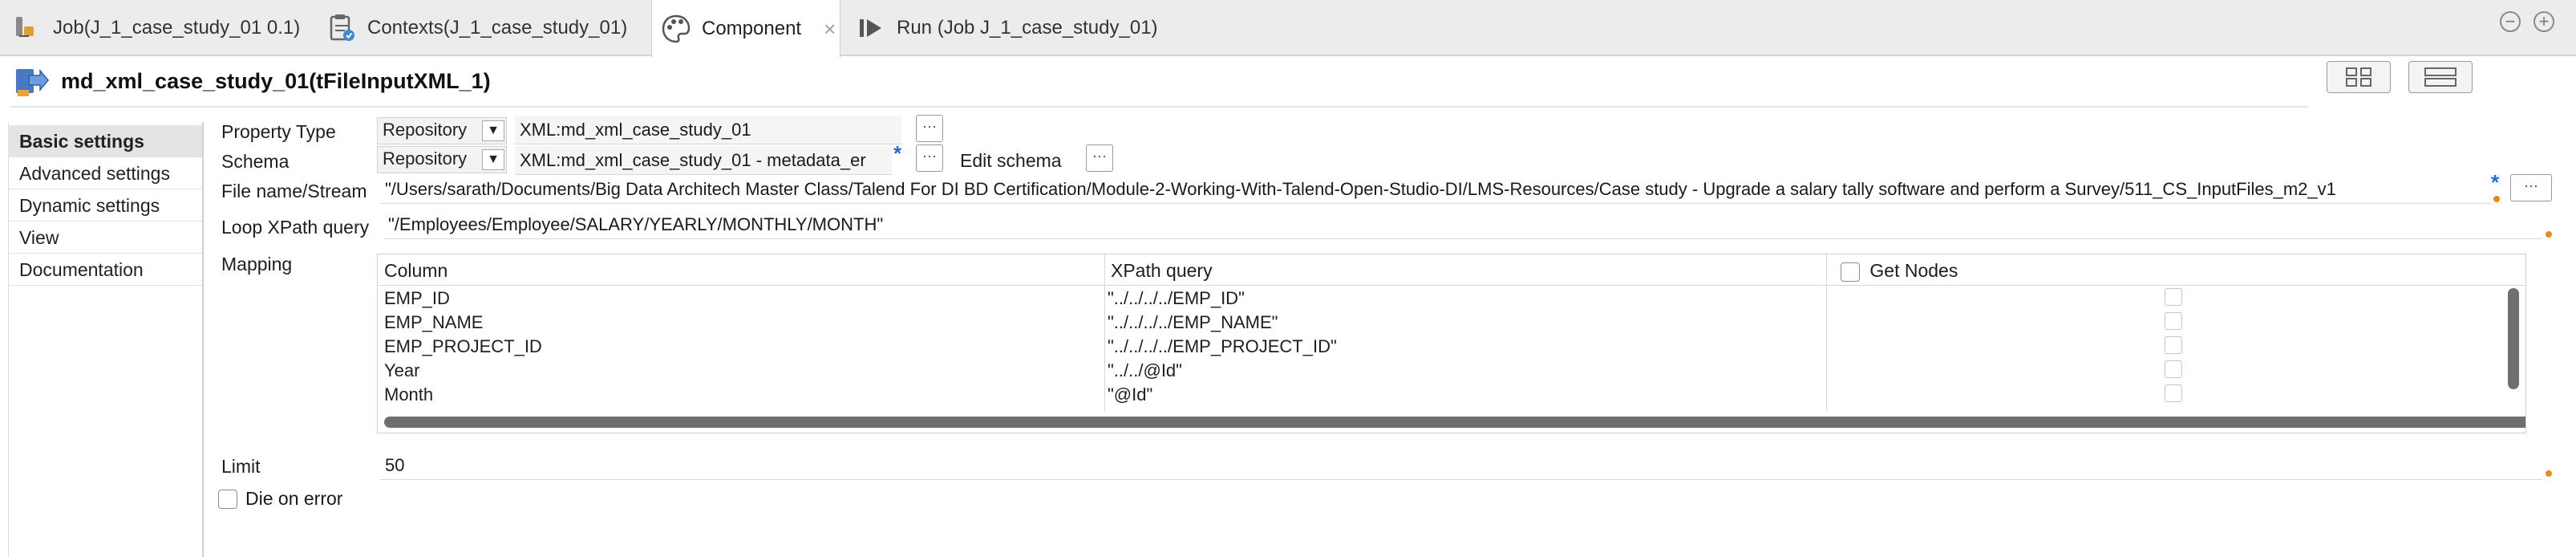  Describe the element at coordinates (105, 205) in the screenshot. I see `sidenav-dynamic-settings: Dynamic settings` at that location.